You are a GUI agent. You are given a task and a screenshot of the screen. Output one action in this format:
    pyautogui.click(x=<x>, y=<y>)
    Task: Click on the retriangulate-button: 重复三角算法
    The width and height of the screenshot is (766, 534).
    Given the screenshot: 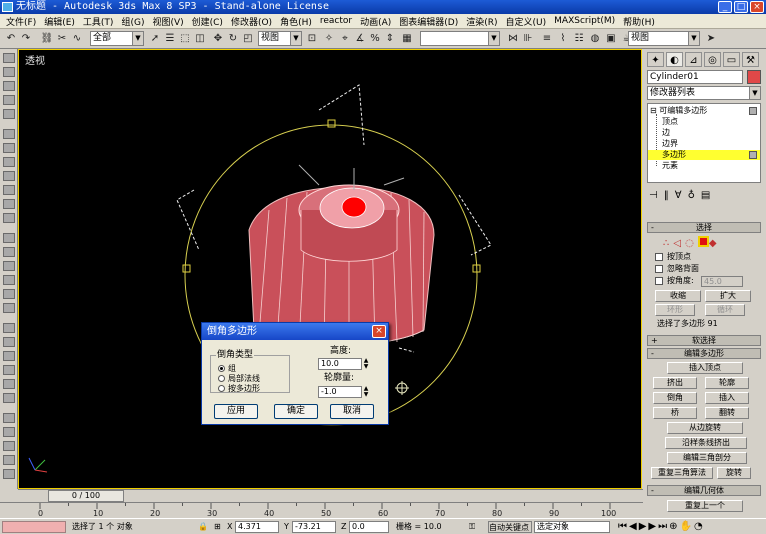 What is the action you would take?
    pyautogui.click(x=682, y=473)
    